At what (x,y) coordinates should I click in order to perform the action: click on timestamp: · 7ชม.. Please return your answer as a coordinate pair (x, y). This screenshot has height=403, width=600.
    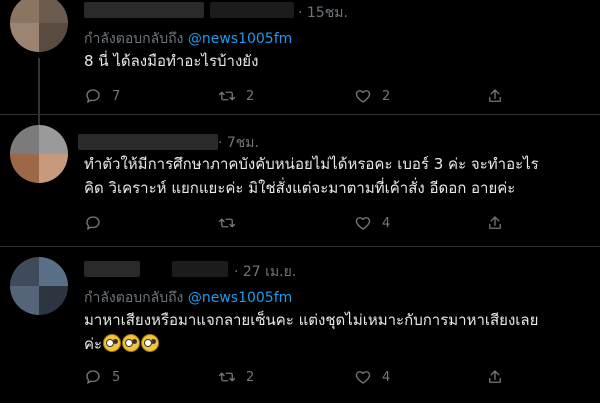
    Looking at the image, I should click on (238, 143).